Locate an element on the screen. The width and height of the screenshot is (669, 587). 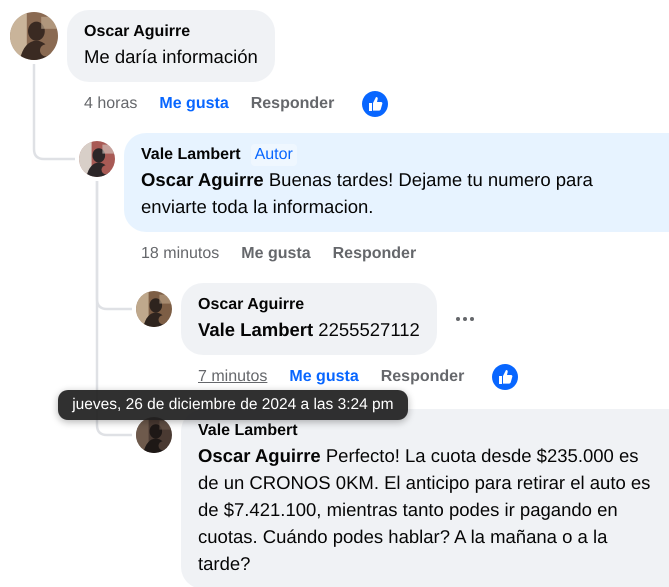
author-badge: Autor is located at coordinates (273, 155).